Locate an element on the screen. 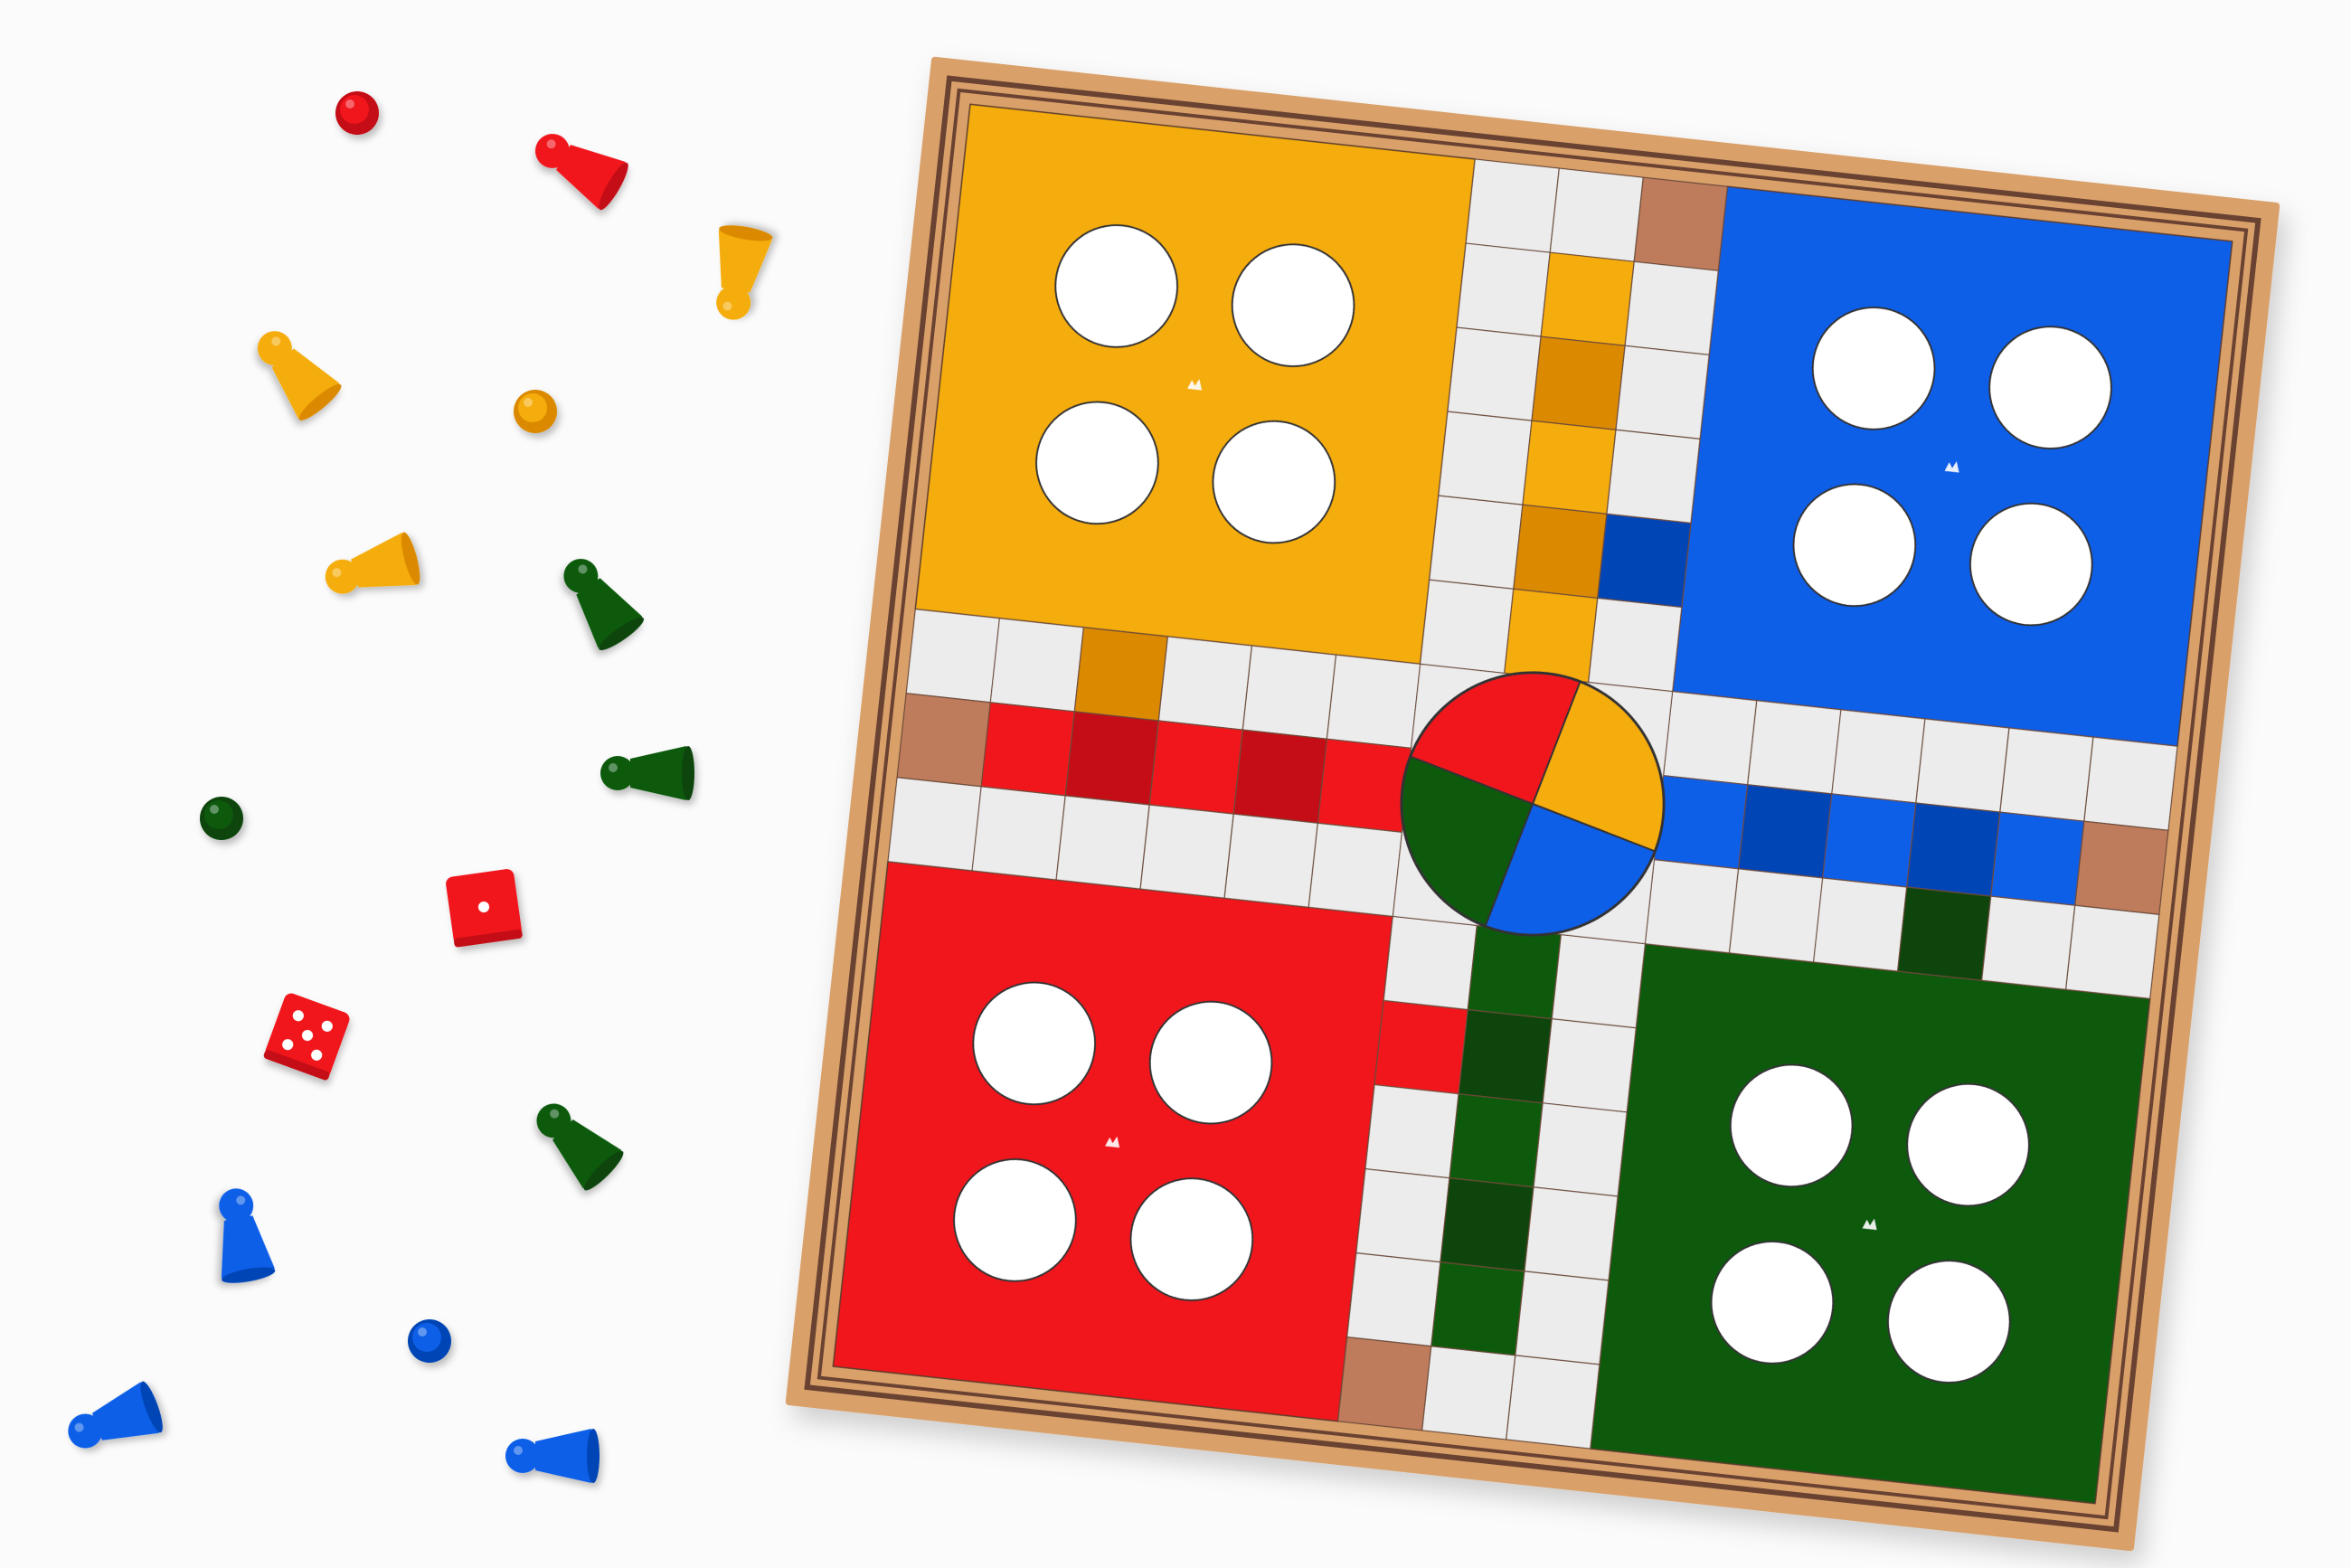 Image resolution: width=2351 pixels, height=1568 pixels. green-yard is located at coordinates (1870, 1223).